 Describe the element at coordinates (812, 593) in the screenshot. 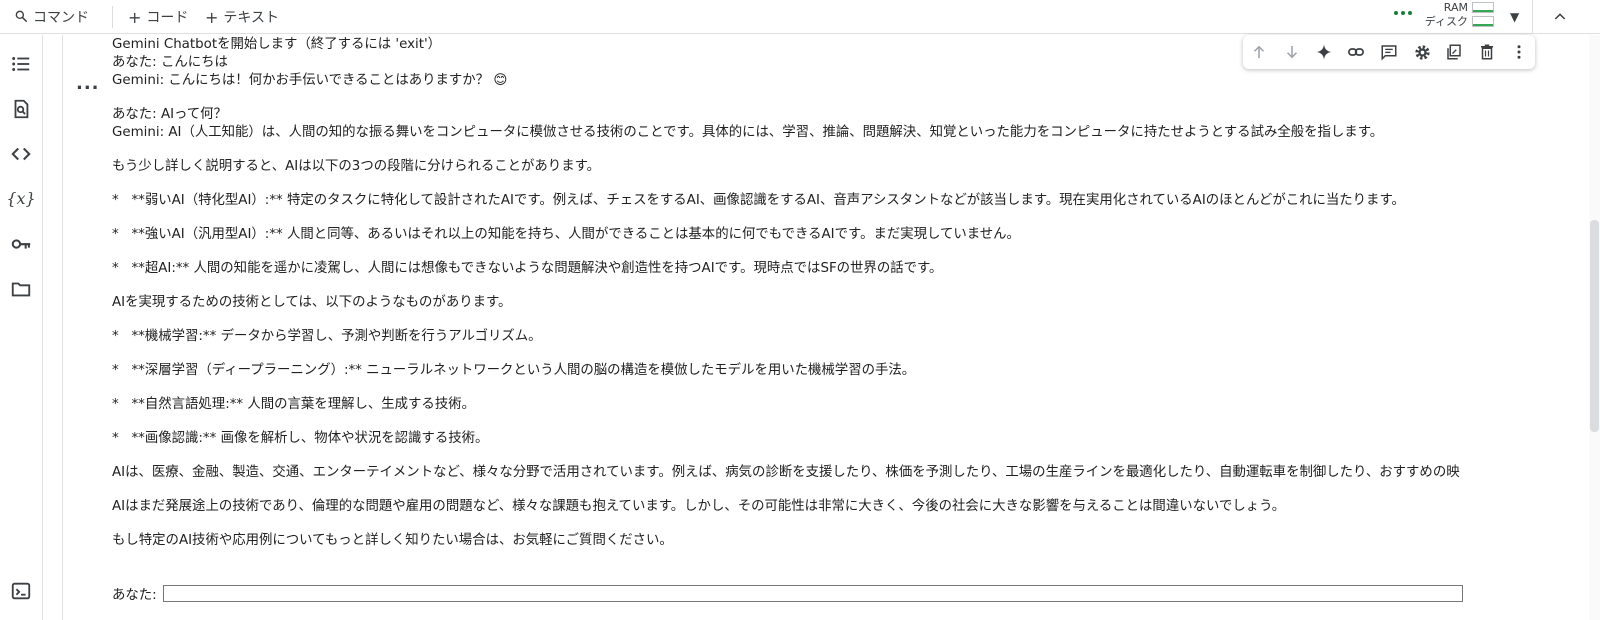

I see `chat-input` at that location.